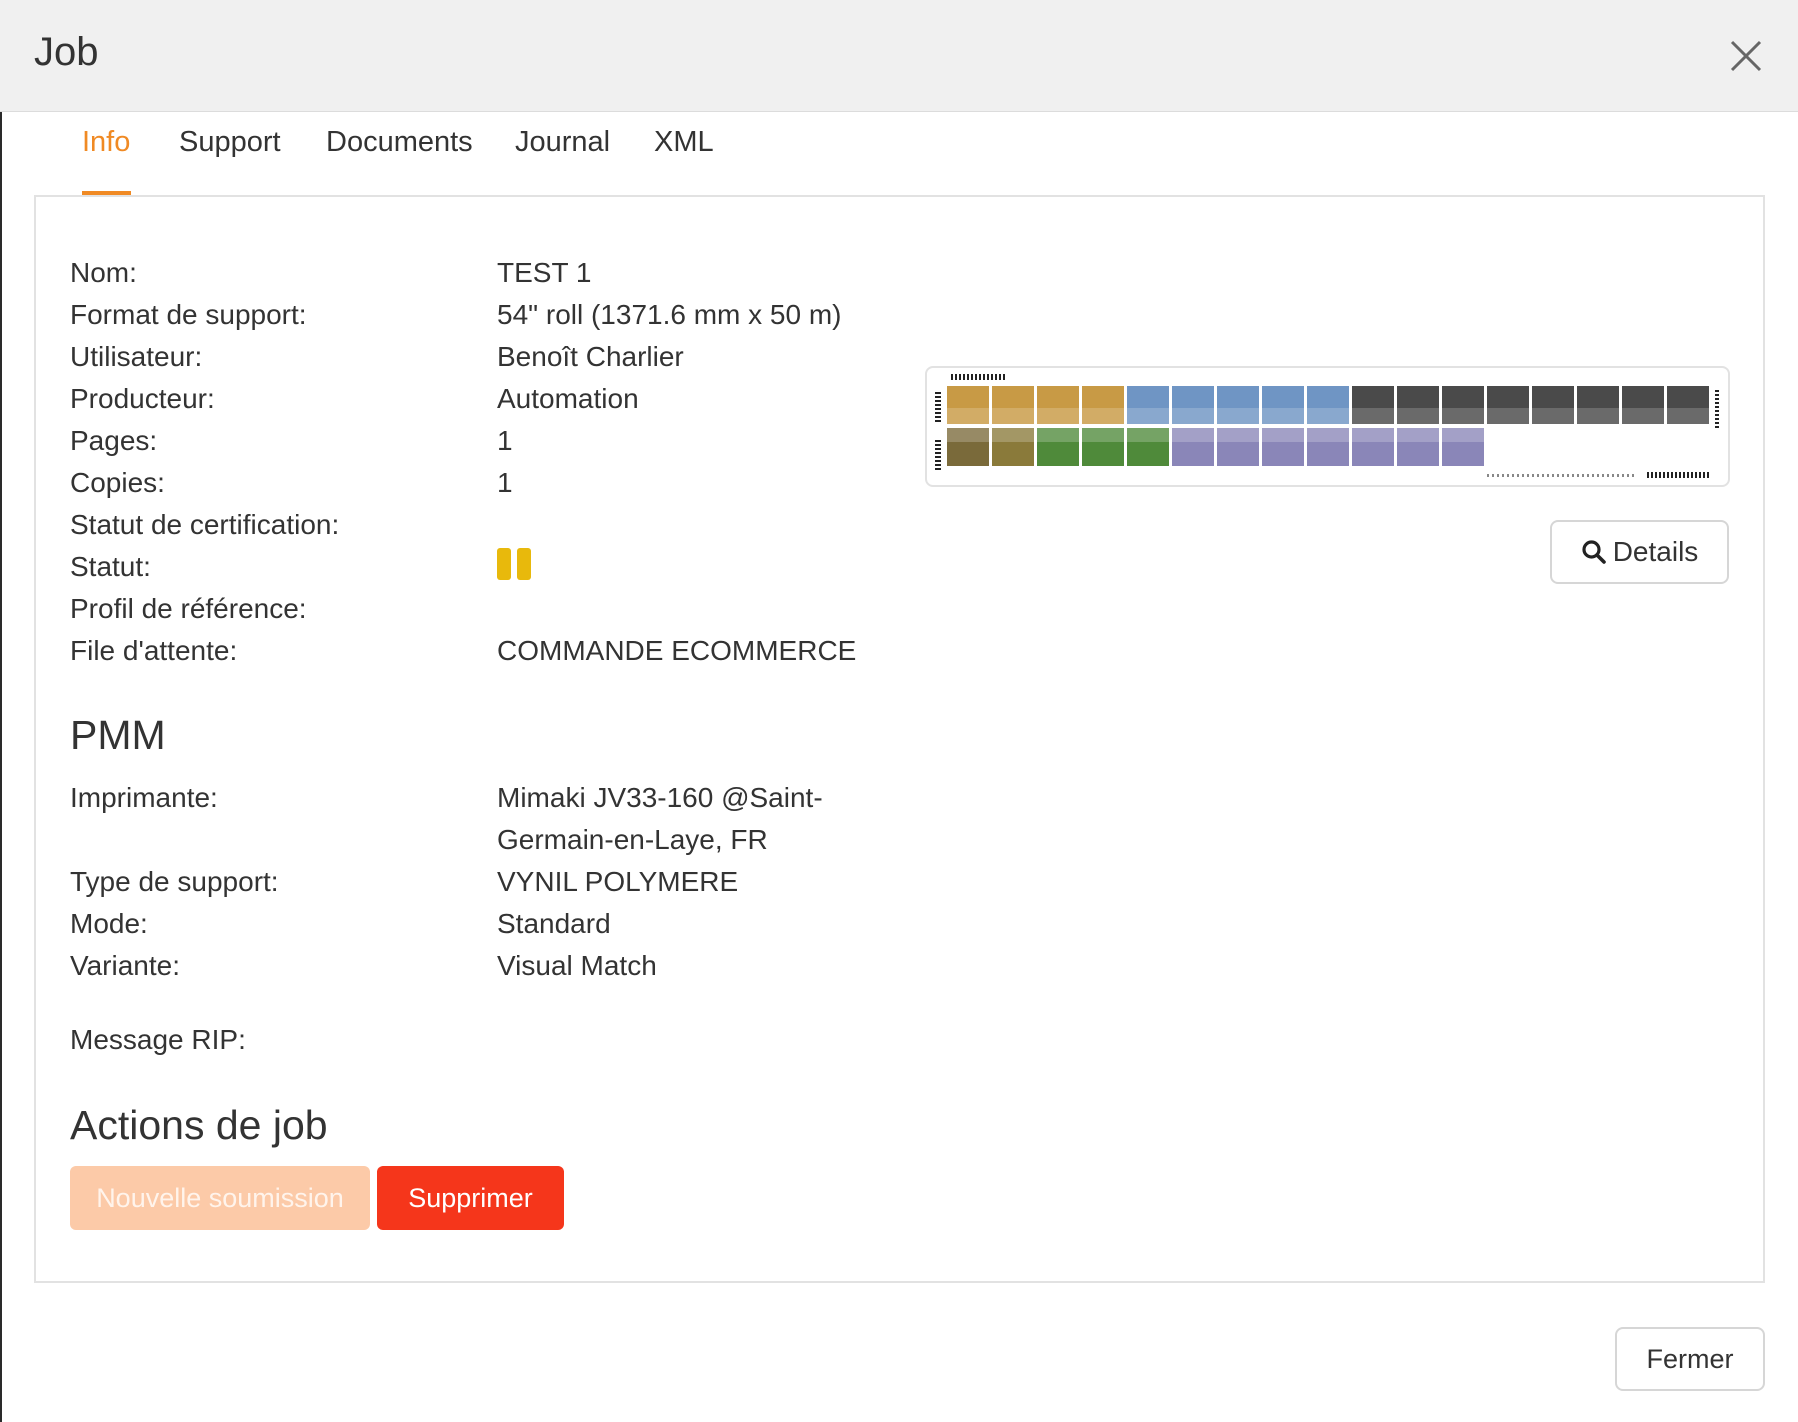 This screenshot has width=1798, height=1422. Describe the element at coordinates (188, 314) in the screenshot. I see `label-format-support: Format de support:` at that location.